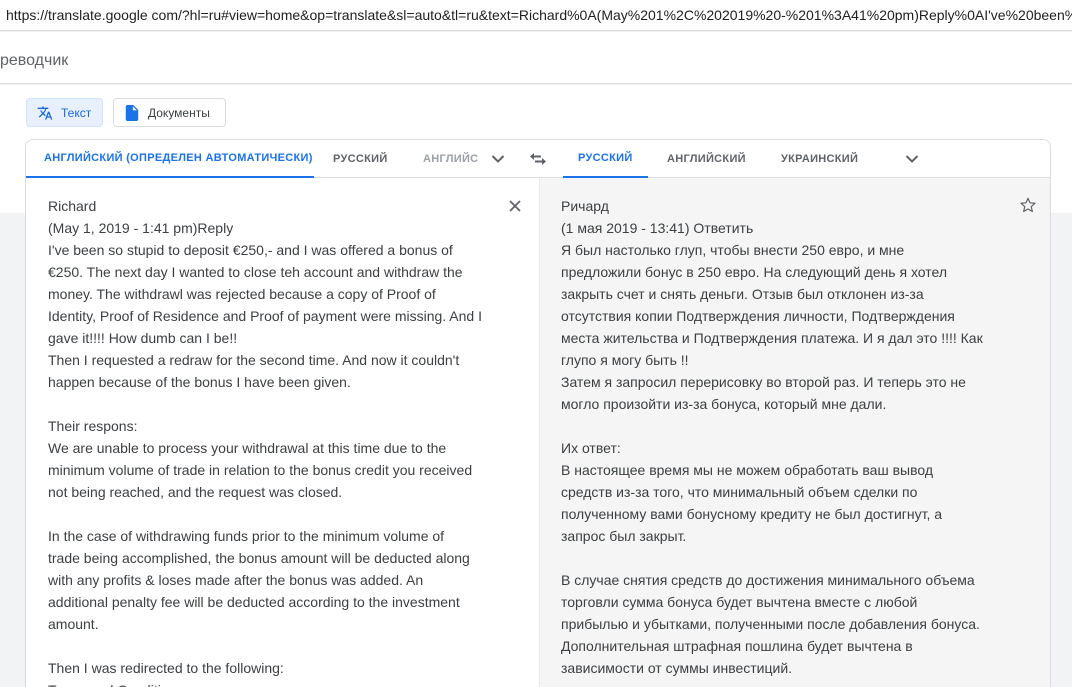 The image size is (1072, 687). I want to click on swap-arrows-icon, so click(538, 159).